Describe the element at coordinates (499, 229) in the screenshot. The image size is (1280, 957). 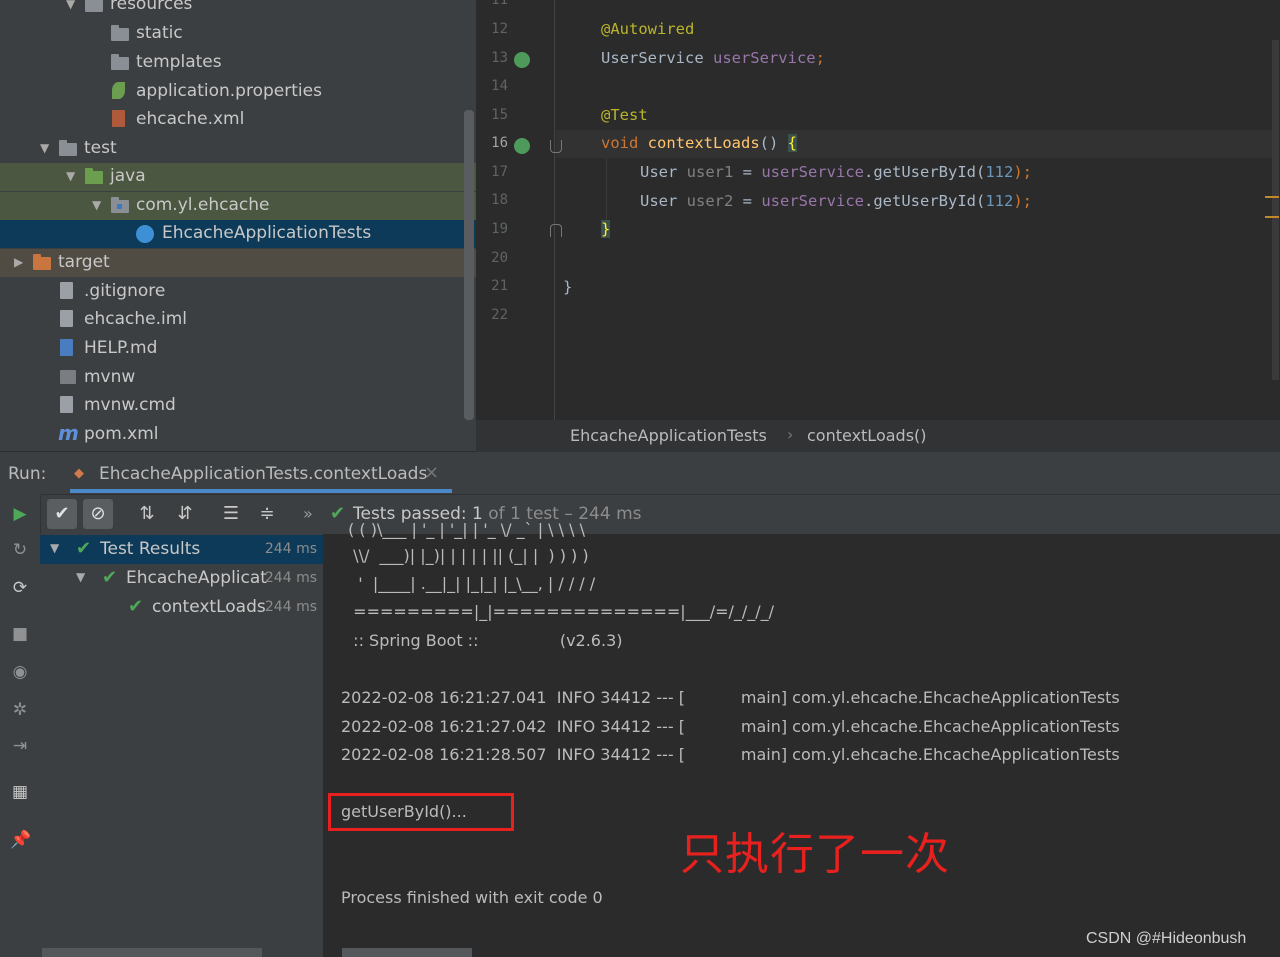
I see `line-number: 19` at that location.